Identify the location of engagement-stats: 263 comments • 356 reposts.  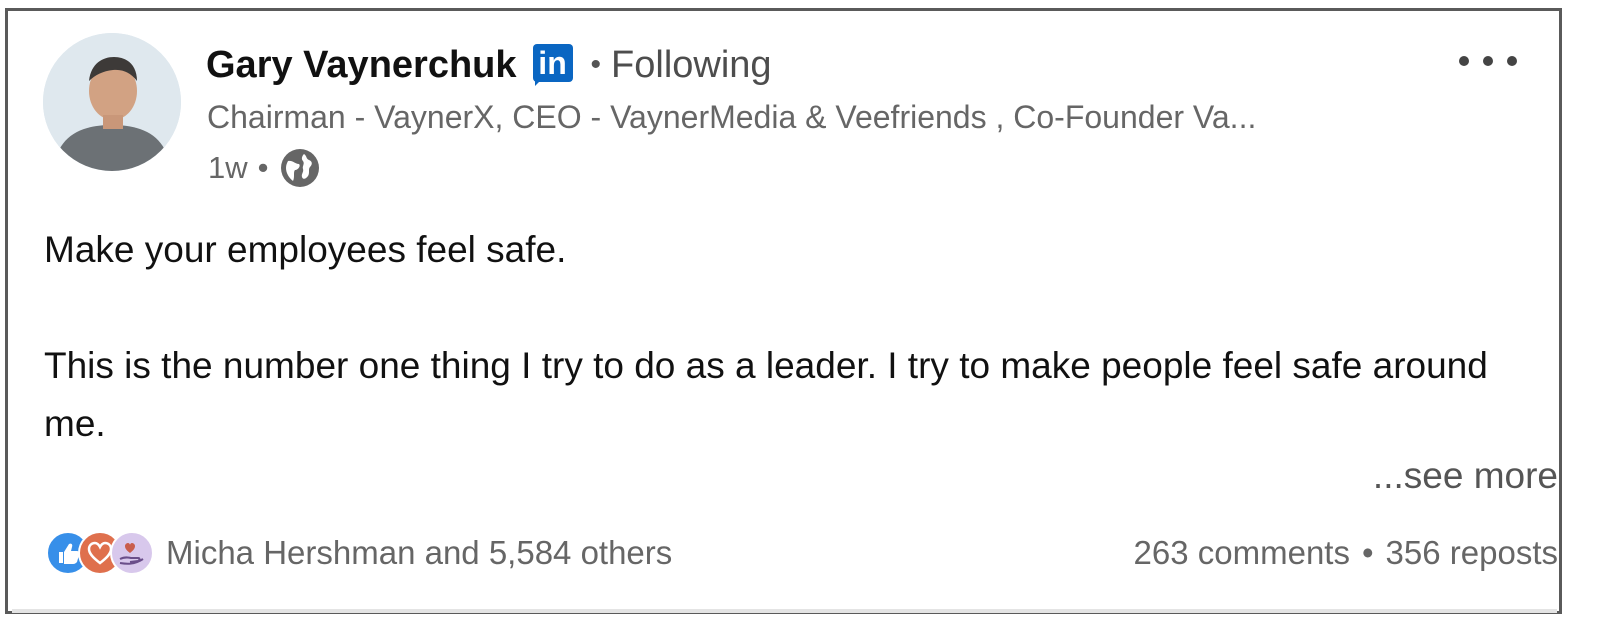
(1346, 553).